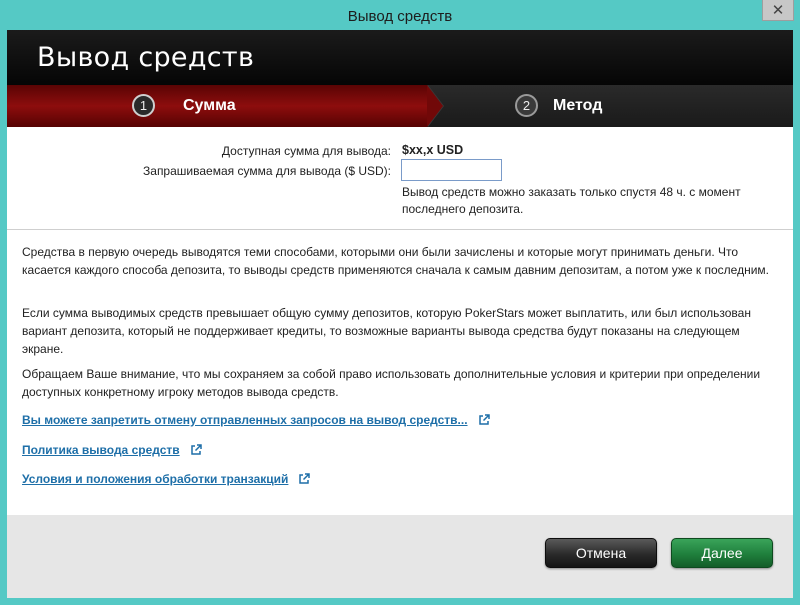 Image resolution: width=800 pixels, height=605 pixels. What do you see at coordinates (400, 229) in the screenshot?
I see `divider` at bounding box center [400, 229].